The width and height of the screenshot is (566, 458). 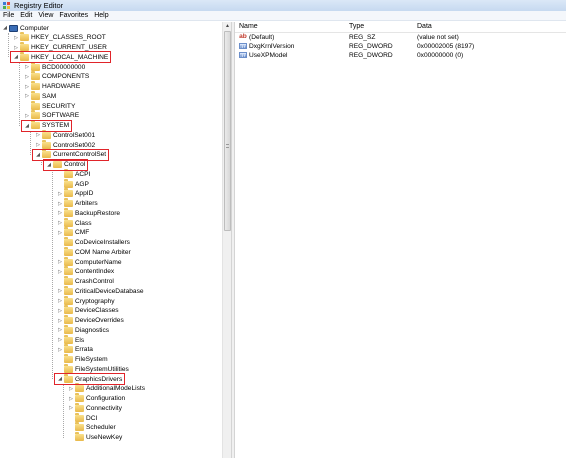 I want to click on tree-node-dci: DCI, so click(x=82, y=417).